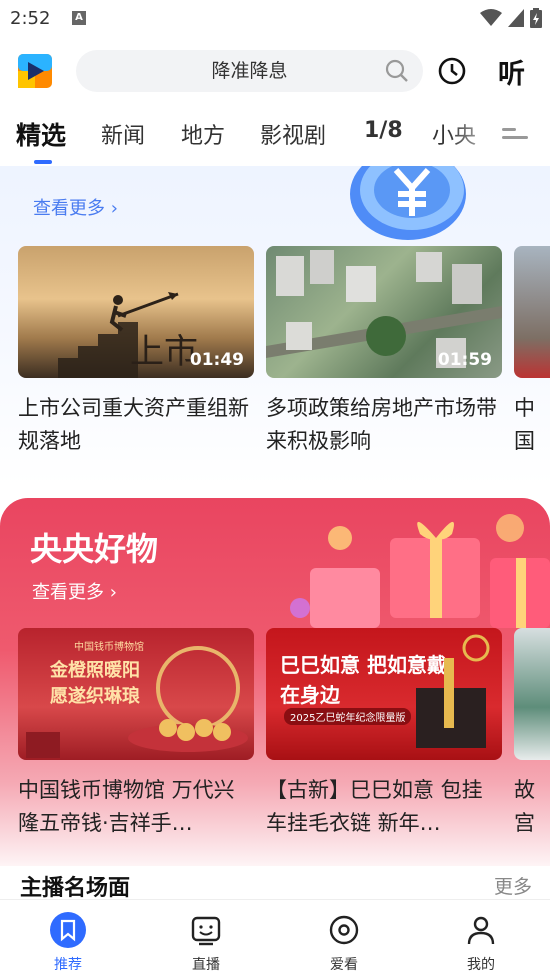 The width and height of the screenshot is (550, 979). I want to click on battery-icon, so click(536, 18).